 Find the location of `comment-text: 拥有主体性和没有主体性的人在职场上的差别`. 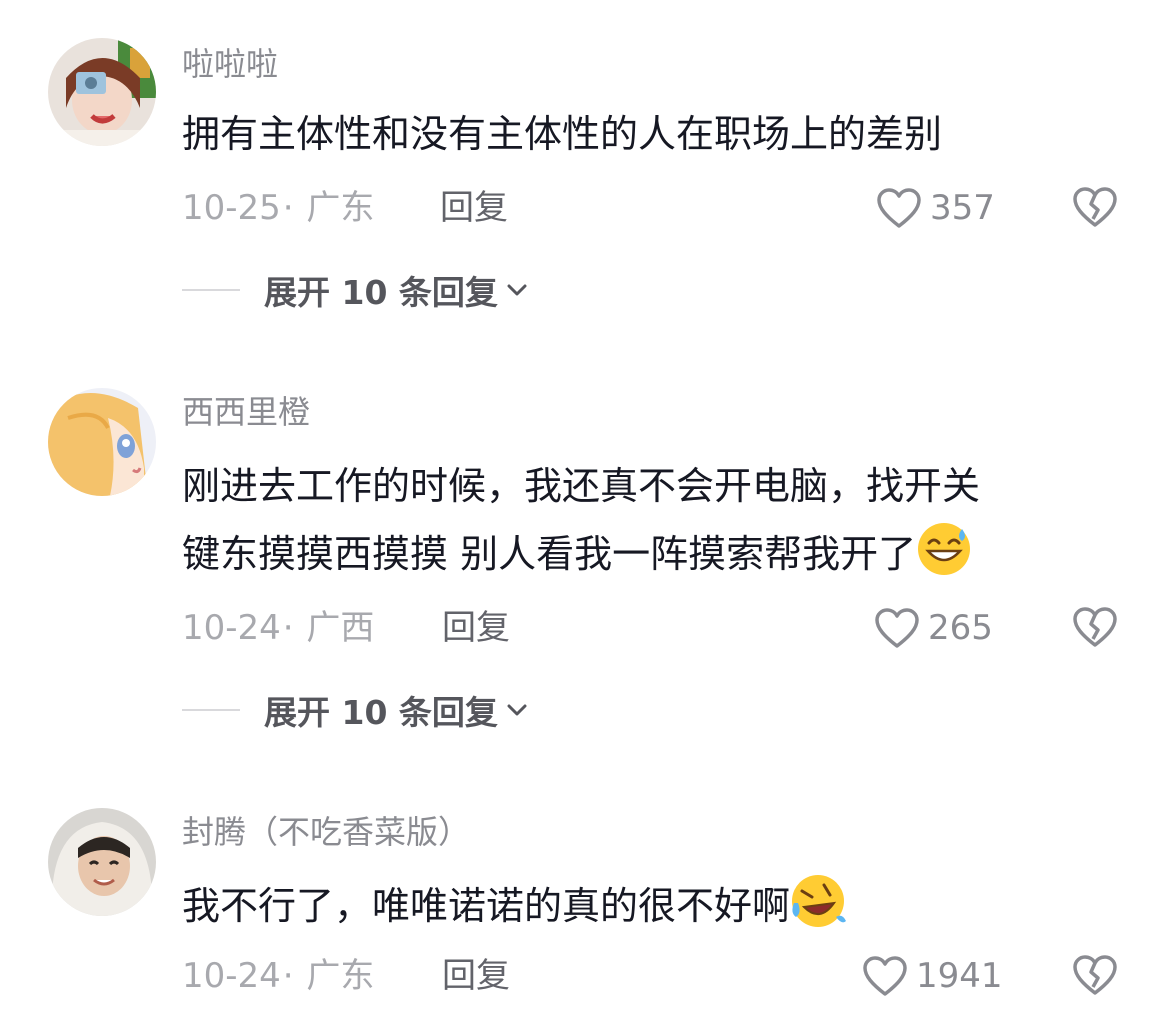

comment-text: 拥有主体性和没有主体性的人在职场上的差别 is located at coordinates (562, 134).